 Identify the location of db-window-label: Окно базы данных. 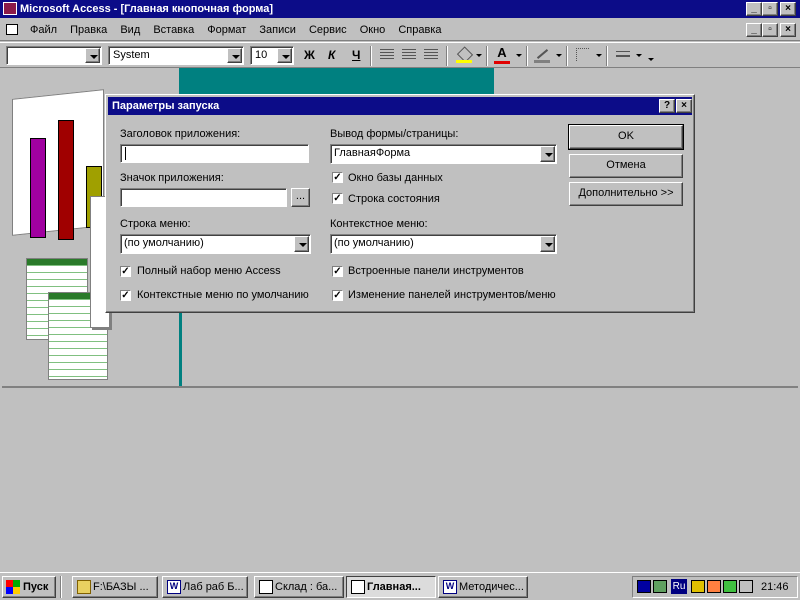
(395, 178).